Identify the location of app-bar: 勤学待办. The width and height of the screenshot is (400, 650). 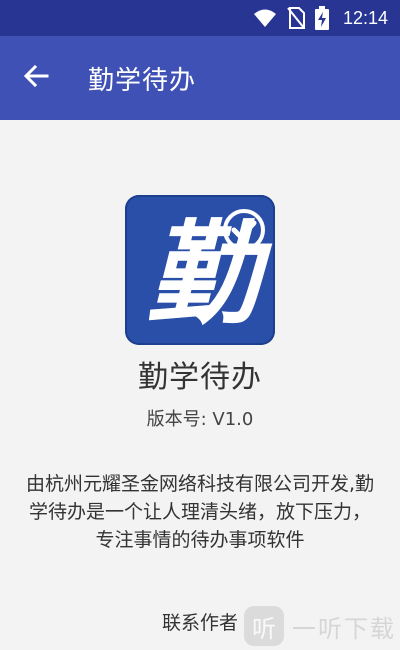
(200, 78).